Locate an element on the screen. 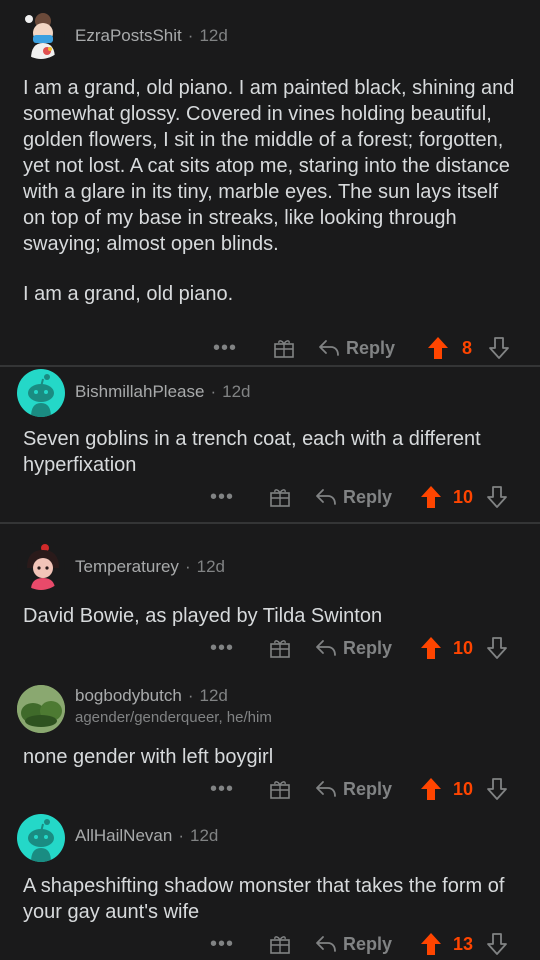 Image resolution: width=540 pixels, height=960 pixels. username: bogbodybutch is located at coordinates (128, 695).